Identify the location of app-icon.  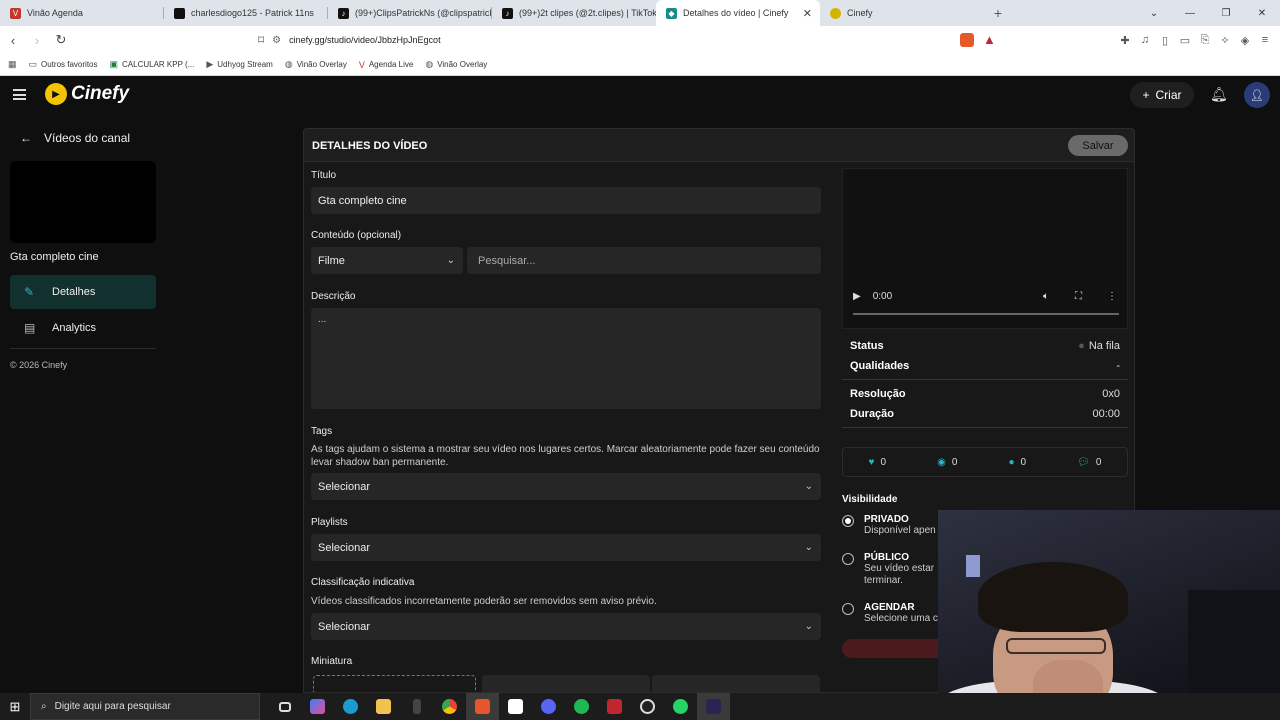
(416, 706).